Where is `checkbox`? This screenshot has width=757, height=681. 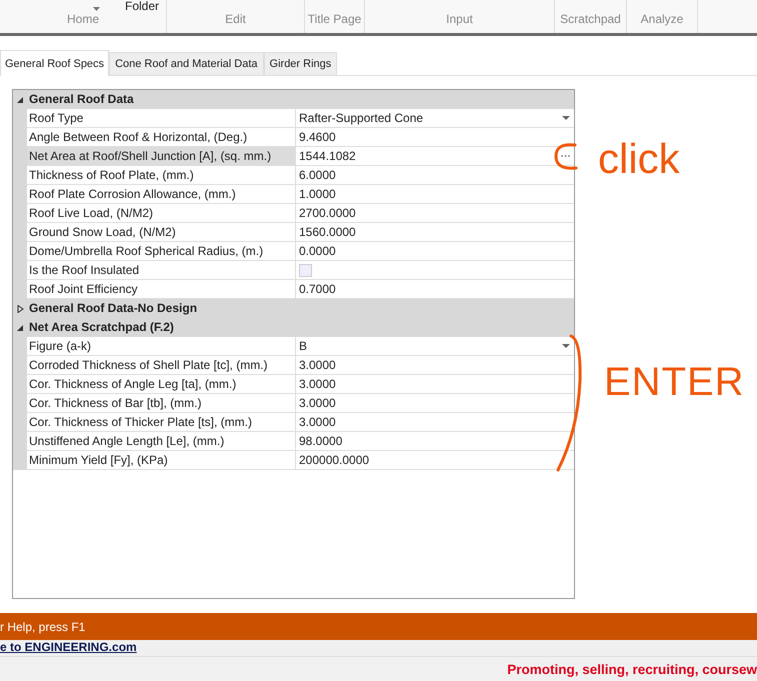 checkbox is located at coordinates (305, 270).